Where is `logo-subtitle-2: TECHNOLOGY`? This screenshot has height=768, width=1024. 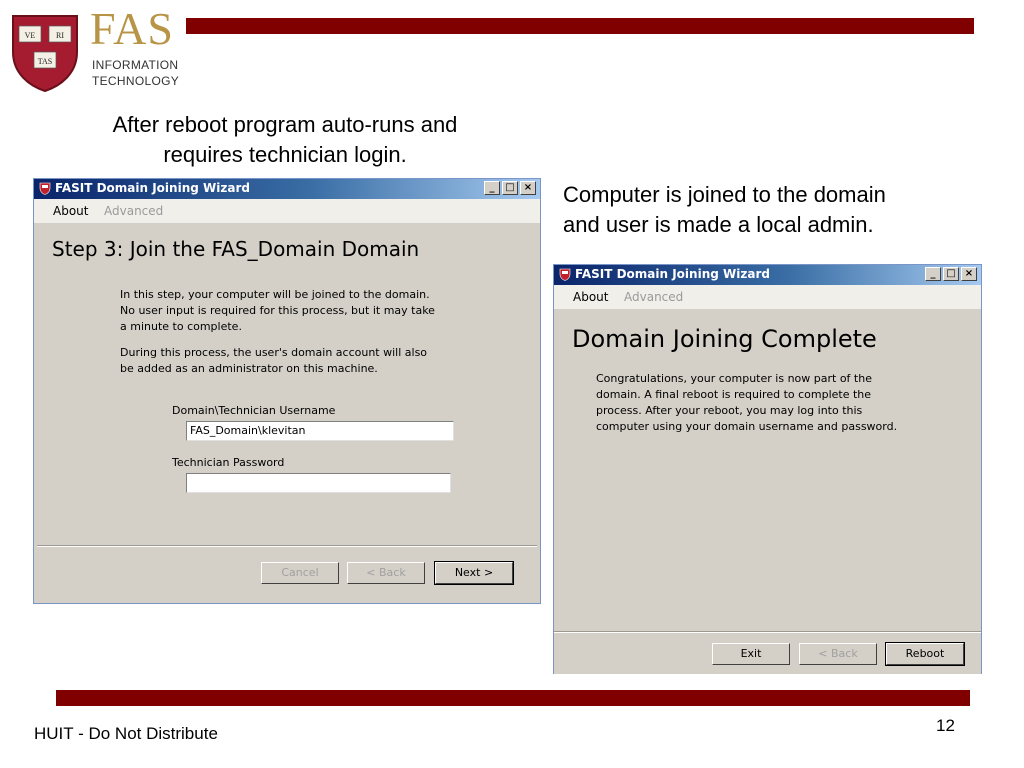
logo-subtitle-2: TECHNOLOGY is located at coordinates (136, 81).